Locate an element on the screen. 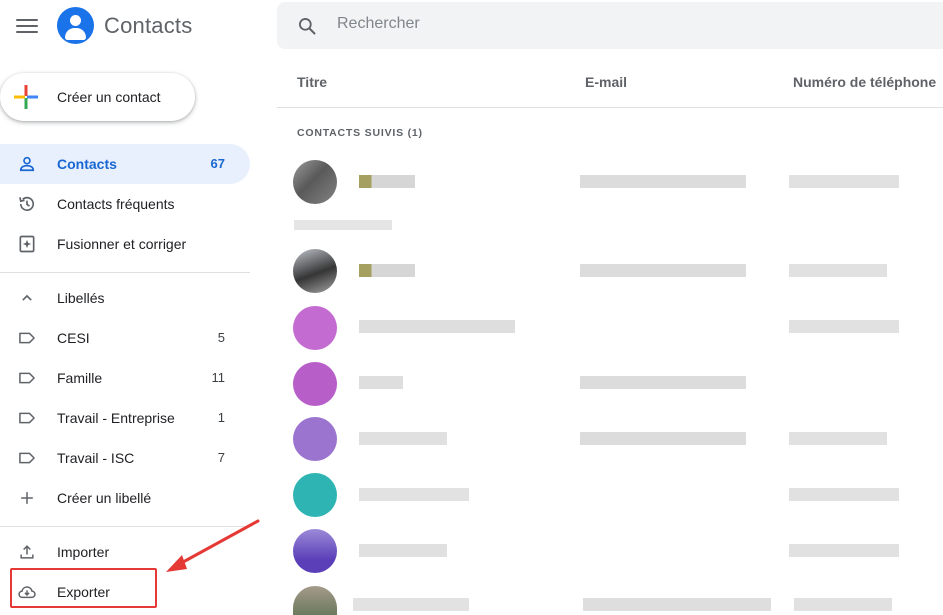  sidebar-item-label: Contacts is located at coordinates (87, 164).